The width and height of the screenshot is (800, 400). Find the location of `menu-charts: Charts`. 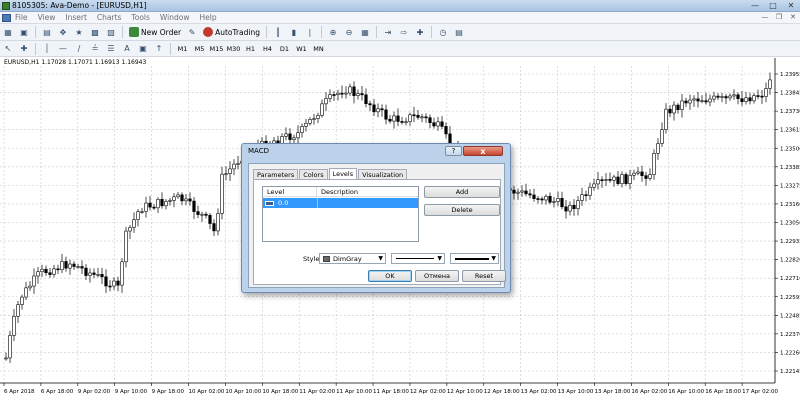

menu-charts: Charts is located at coordinates (109, 17).